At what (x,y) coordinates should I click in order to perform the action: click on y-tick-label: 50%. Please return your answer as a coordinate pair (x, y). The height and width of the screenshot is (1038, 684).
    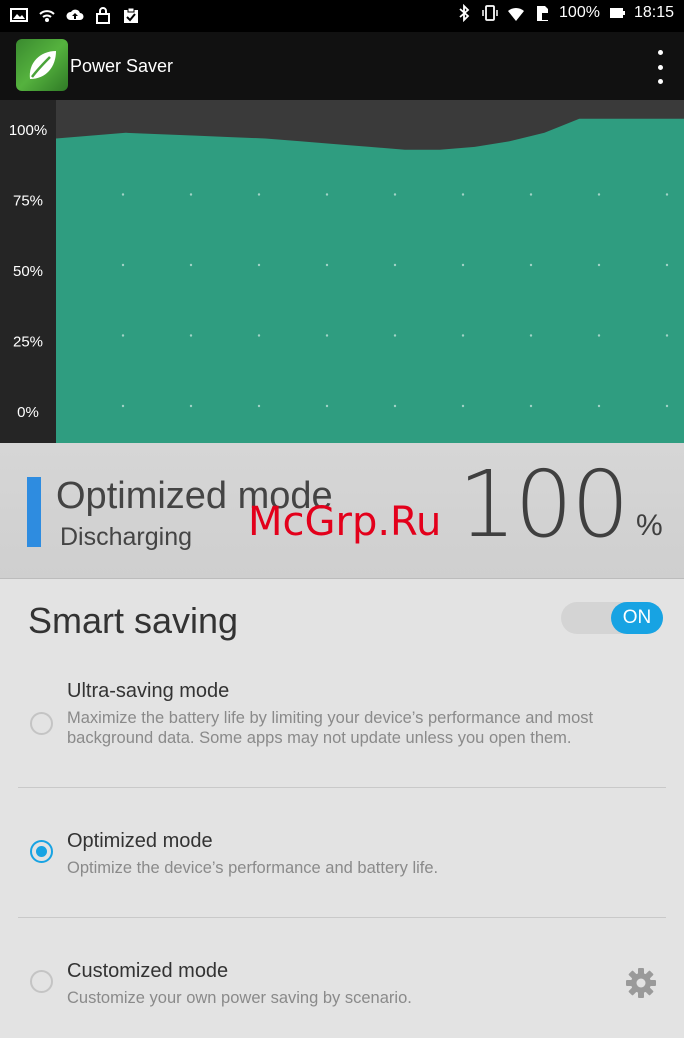
    Looking at the image, I should click on (28, 271).